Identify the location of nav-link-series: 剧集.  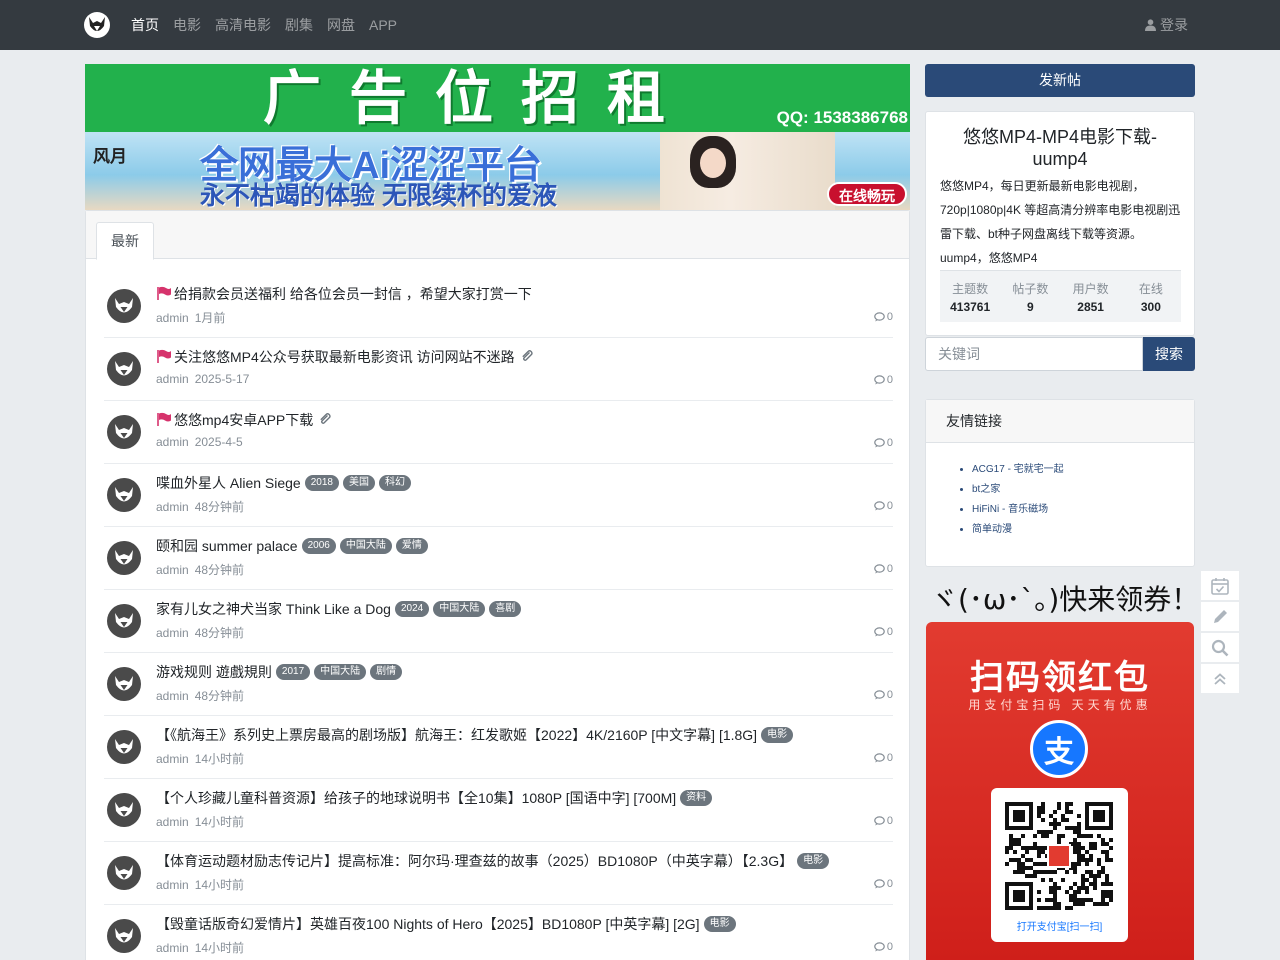
(299, 25).